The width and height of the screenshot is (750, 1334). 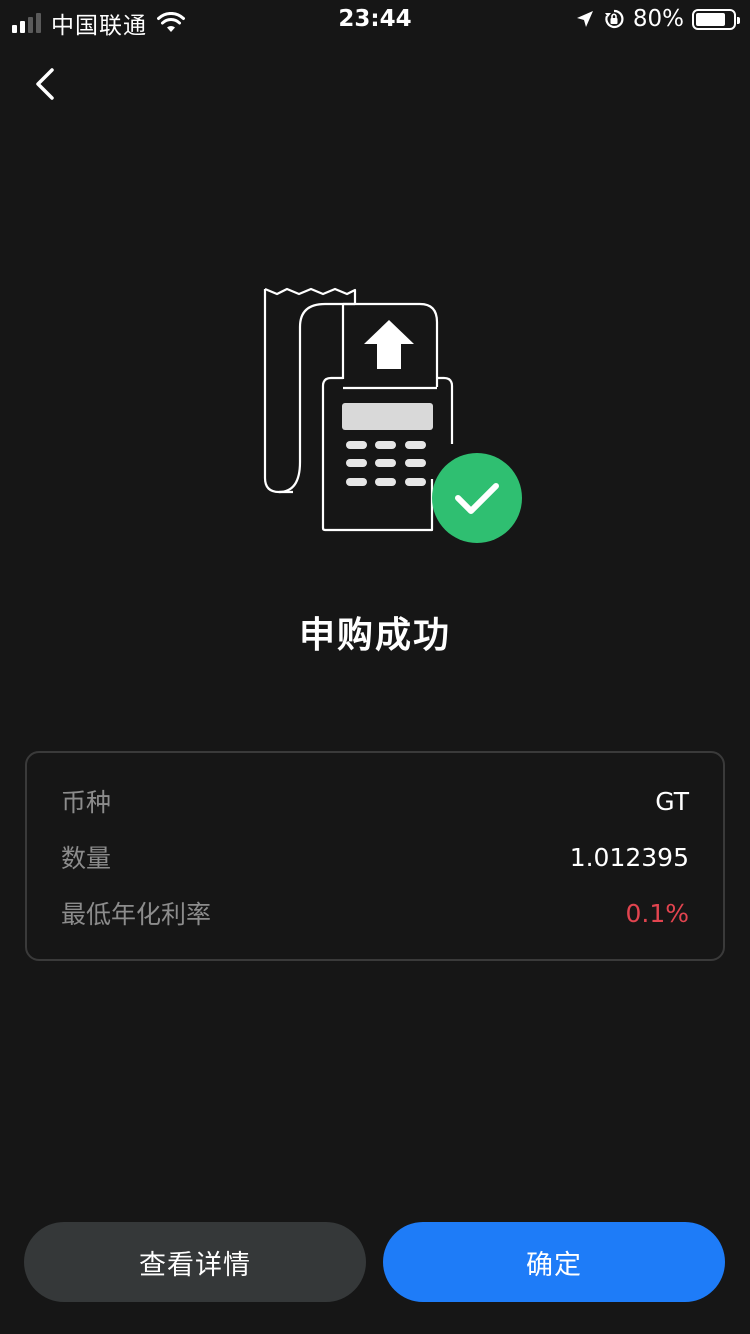 I want to click on detail-value: 1.012395, so click(x=629, y=857).